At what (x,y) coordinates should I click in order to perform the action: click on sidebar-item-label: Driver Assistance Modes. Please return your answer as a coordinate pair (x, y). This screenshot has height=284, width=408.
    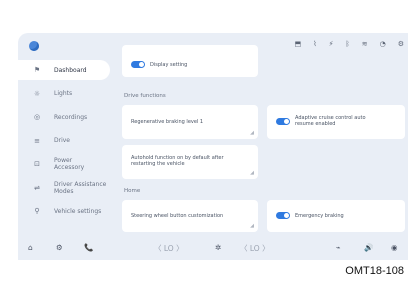
    Looking at the image, I should click on (80, 187).